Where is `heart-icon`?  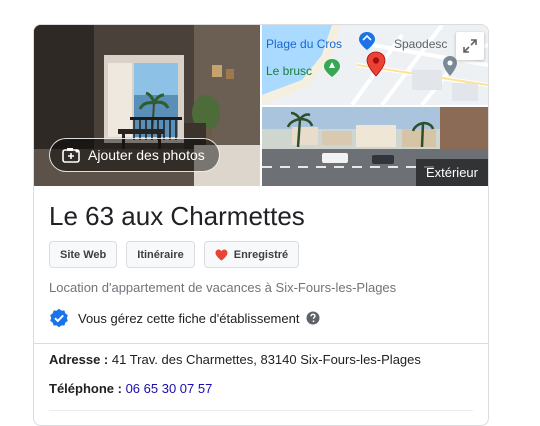 heart-icon is located at coordinates (221, 254).